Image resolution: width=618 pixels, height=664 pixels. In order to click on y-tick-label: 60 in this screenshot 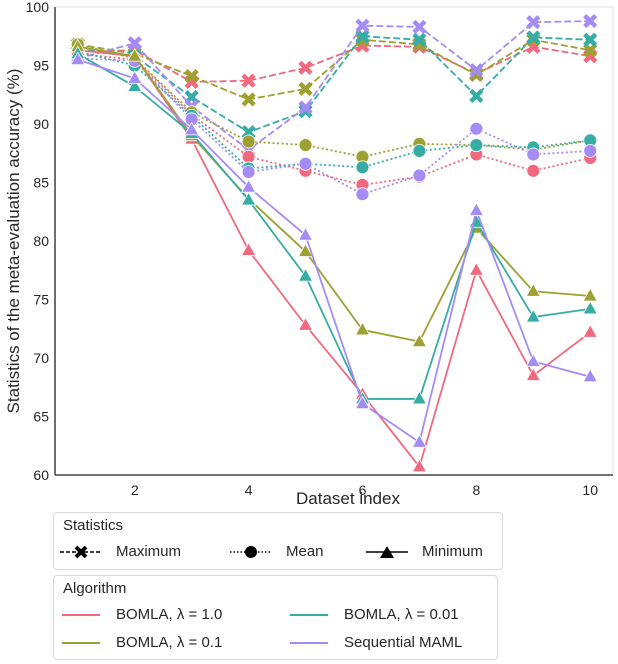, I will do `click(41, 475)`.